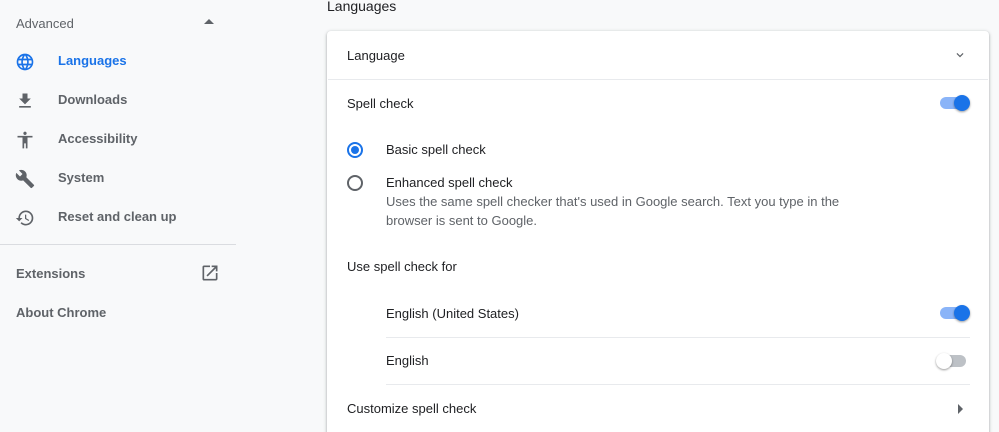 The width and height of the screenshot is (999, 432). What do you see at coordinates (210, 273) in the screenshot?
I see `open-in-new-icon` at bounding box center [210, 273].